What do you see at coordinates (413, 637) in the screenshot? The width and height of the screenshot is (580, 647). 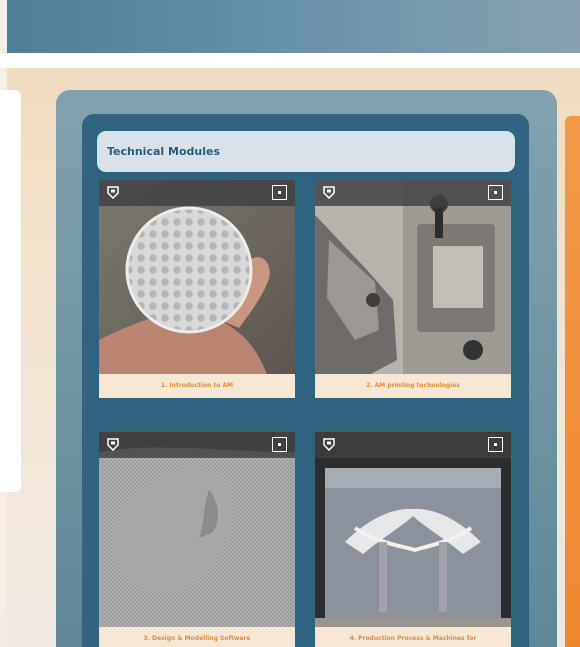 I see `module-caption: 4. Production Process & Machines for` at bounding box center [413, 637].